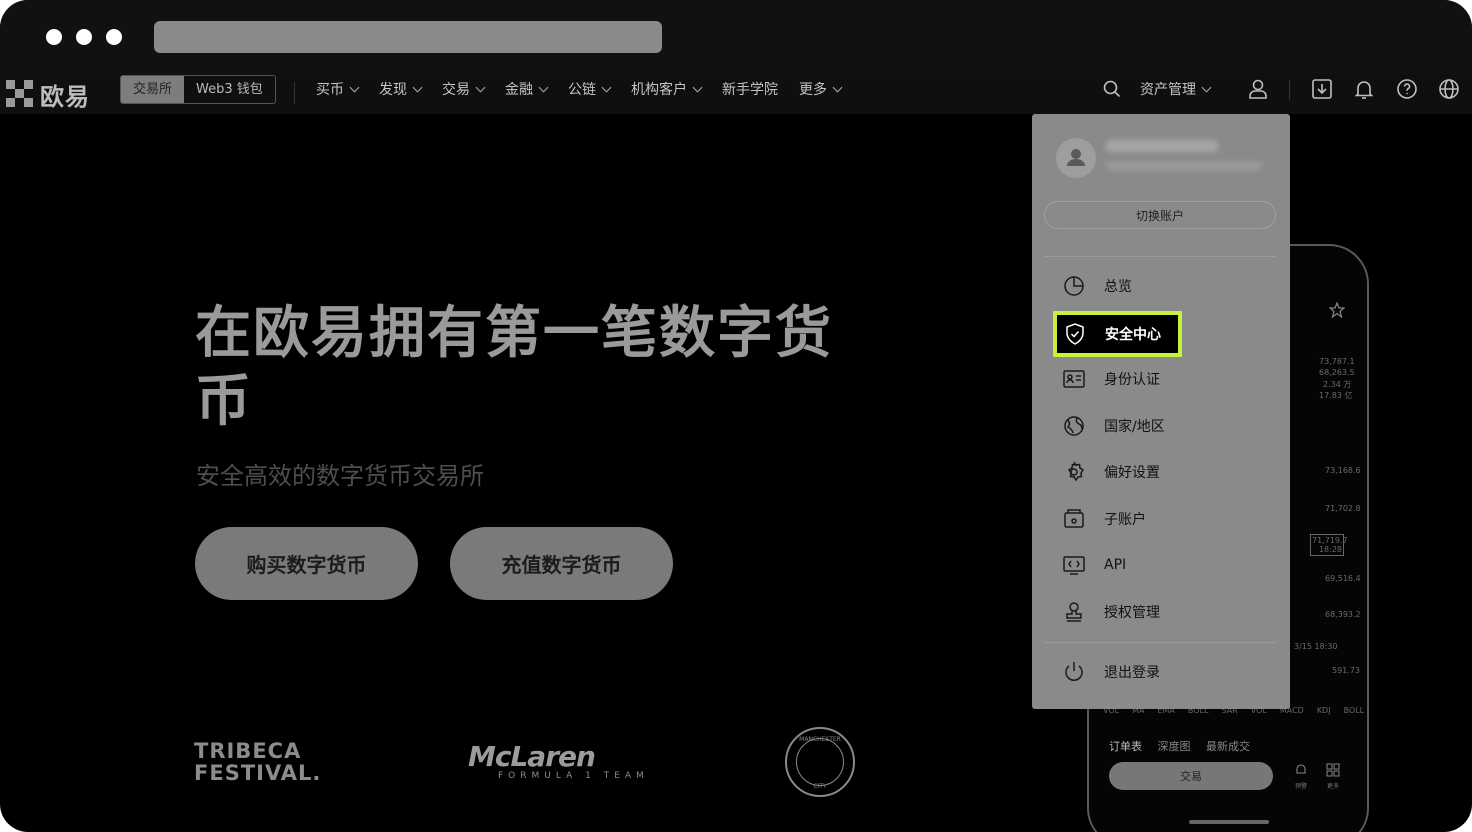 The width and height of the screenshot is (1472, 832). Describe the element at coordinates (20, 94) in the screenshot. I see `logo-mark-icon` at that location.